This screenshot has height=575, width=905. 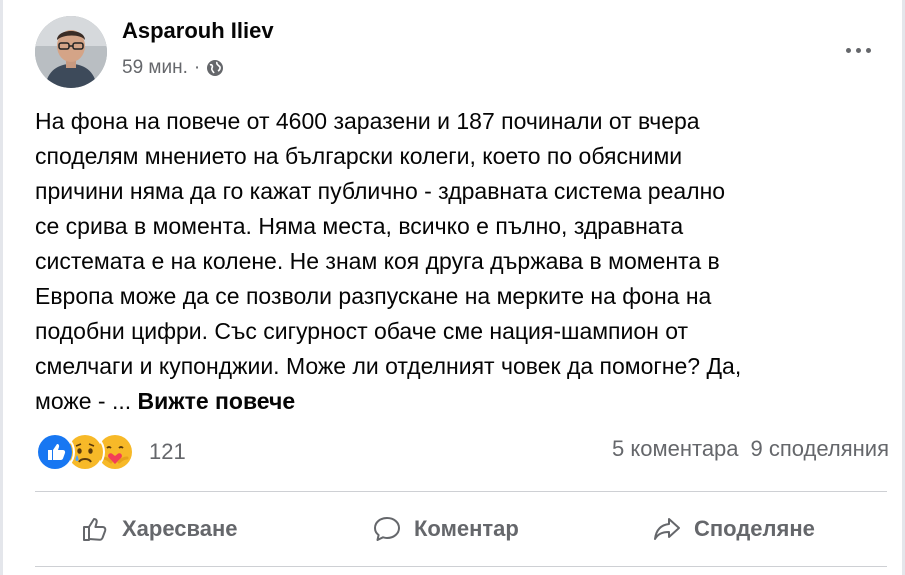 I want to click on post-timestamp: 59 мин., so click(x=155, y=68).